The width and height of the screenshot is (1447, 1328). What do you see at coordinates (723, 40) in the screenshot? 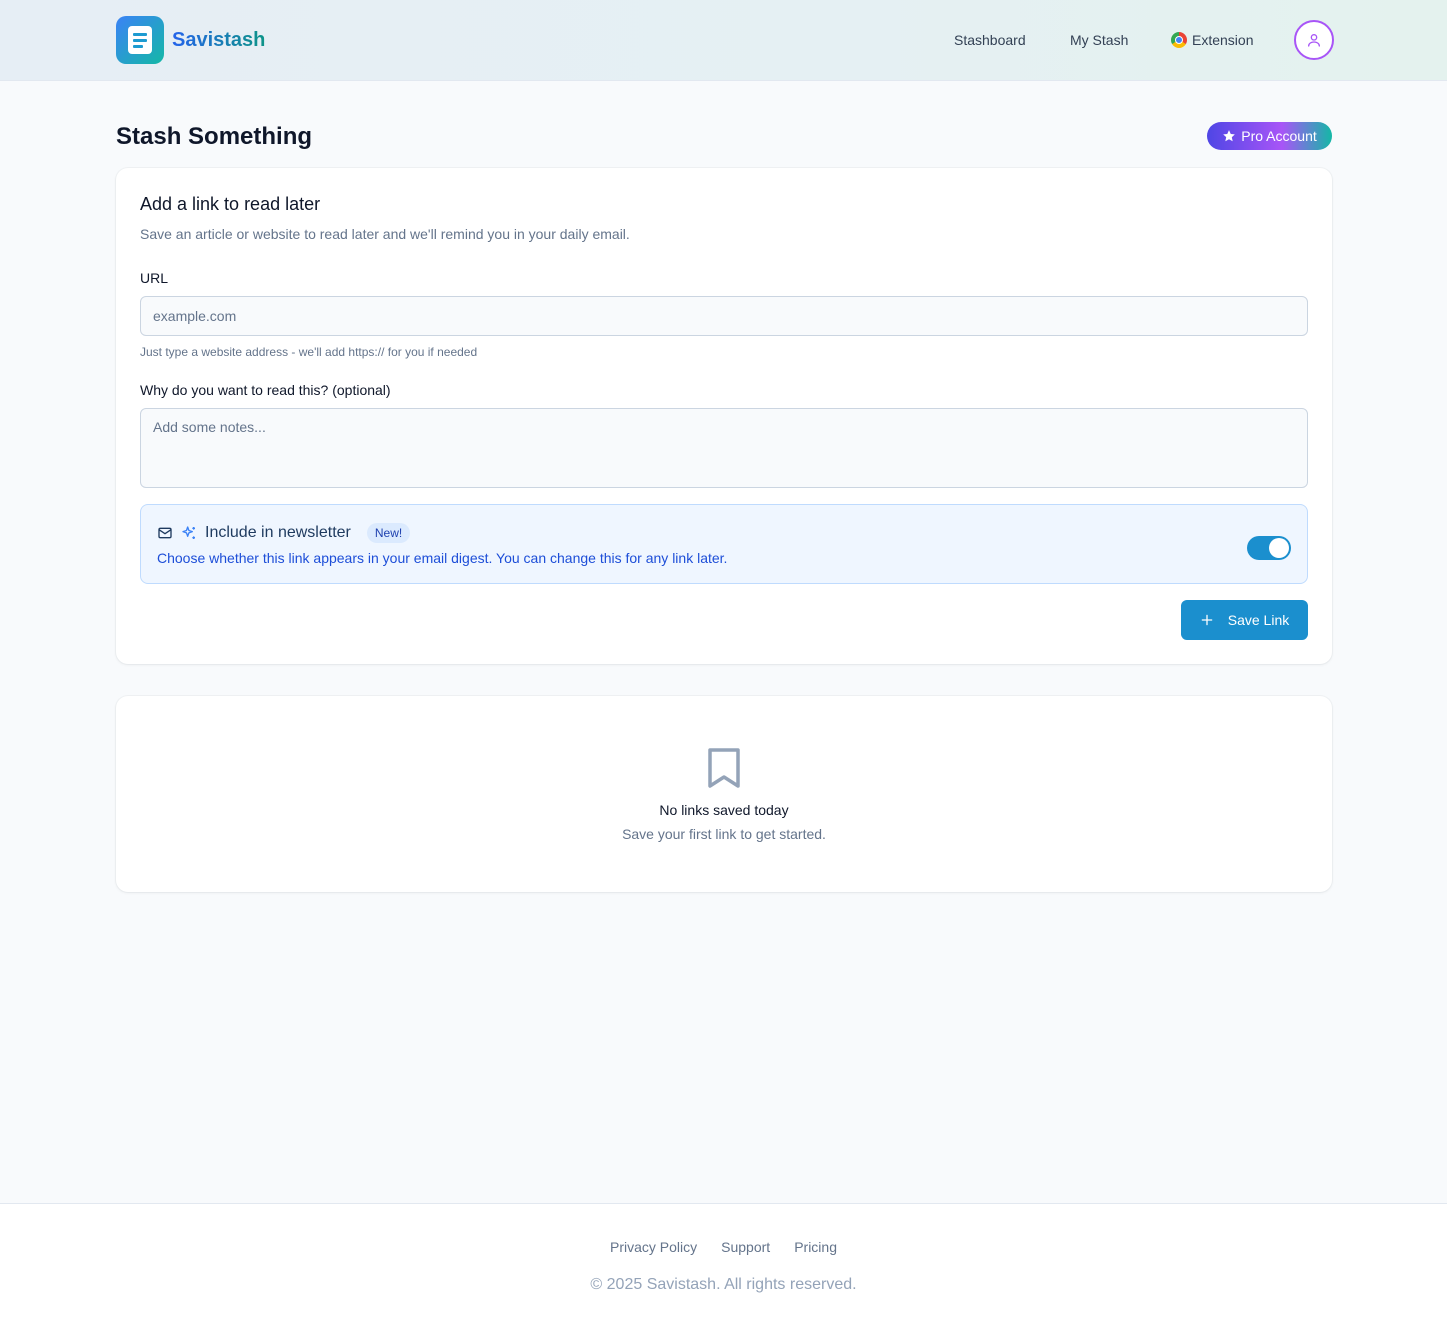
I see `top-header: Savistash Stashboard My Stash Extension` at bounding box center [723, 40].